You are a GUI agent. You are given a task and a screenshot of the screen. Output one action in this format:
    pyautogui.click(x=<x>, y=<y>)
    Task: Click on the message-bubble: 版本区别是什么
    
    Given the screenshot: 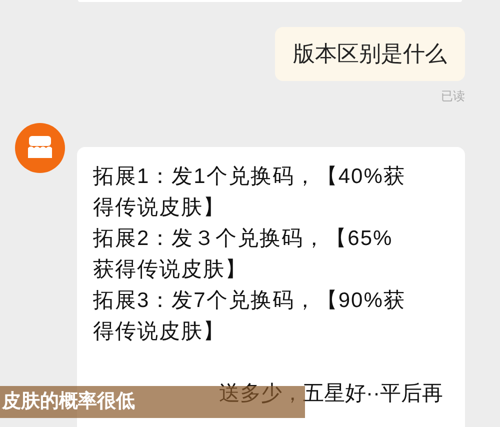 What is the action you would take?
    pyautogui.click(x=370, y=54)
    